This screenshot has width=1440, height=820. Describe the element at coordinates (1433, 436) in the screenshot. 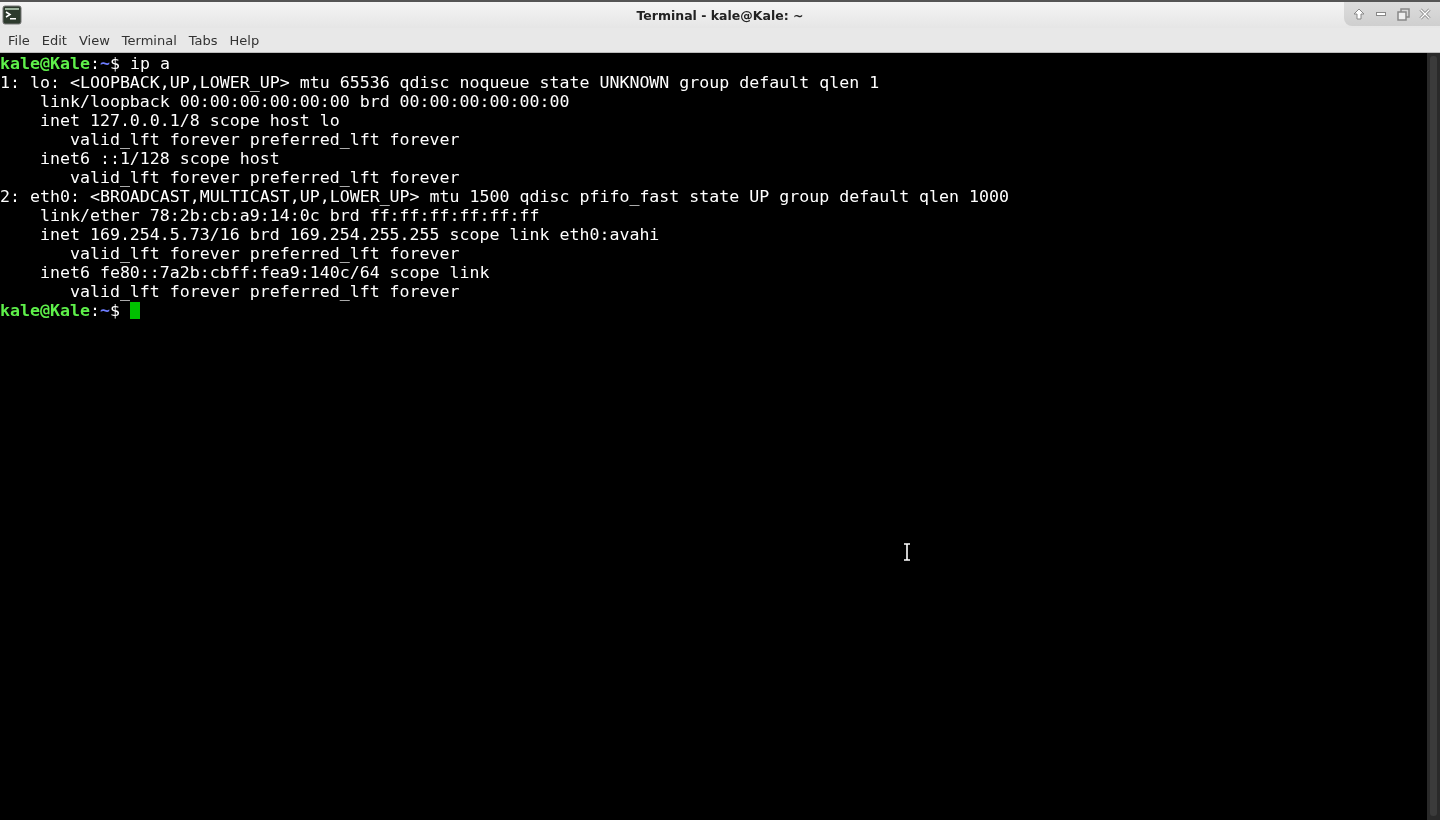

I see `scrollbar` at that location.